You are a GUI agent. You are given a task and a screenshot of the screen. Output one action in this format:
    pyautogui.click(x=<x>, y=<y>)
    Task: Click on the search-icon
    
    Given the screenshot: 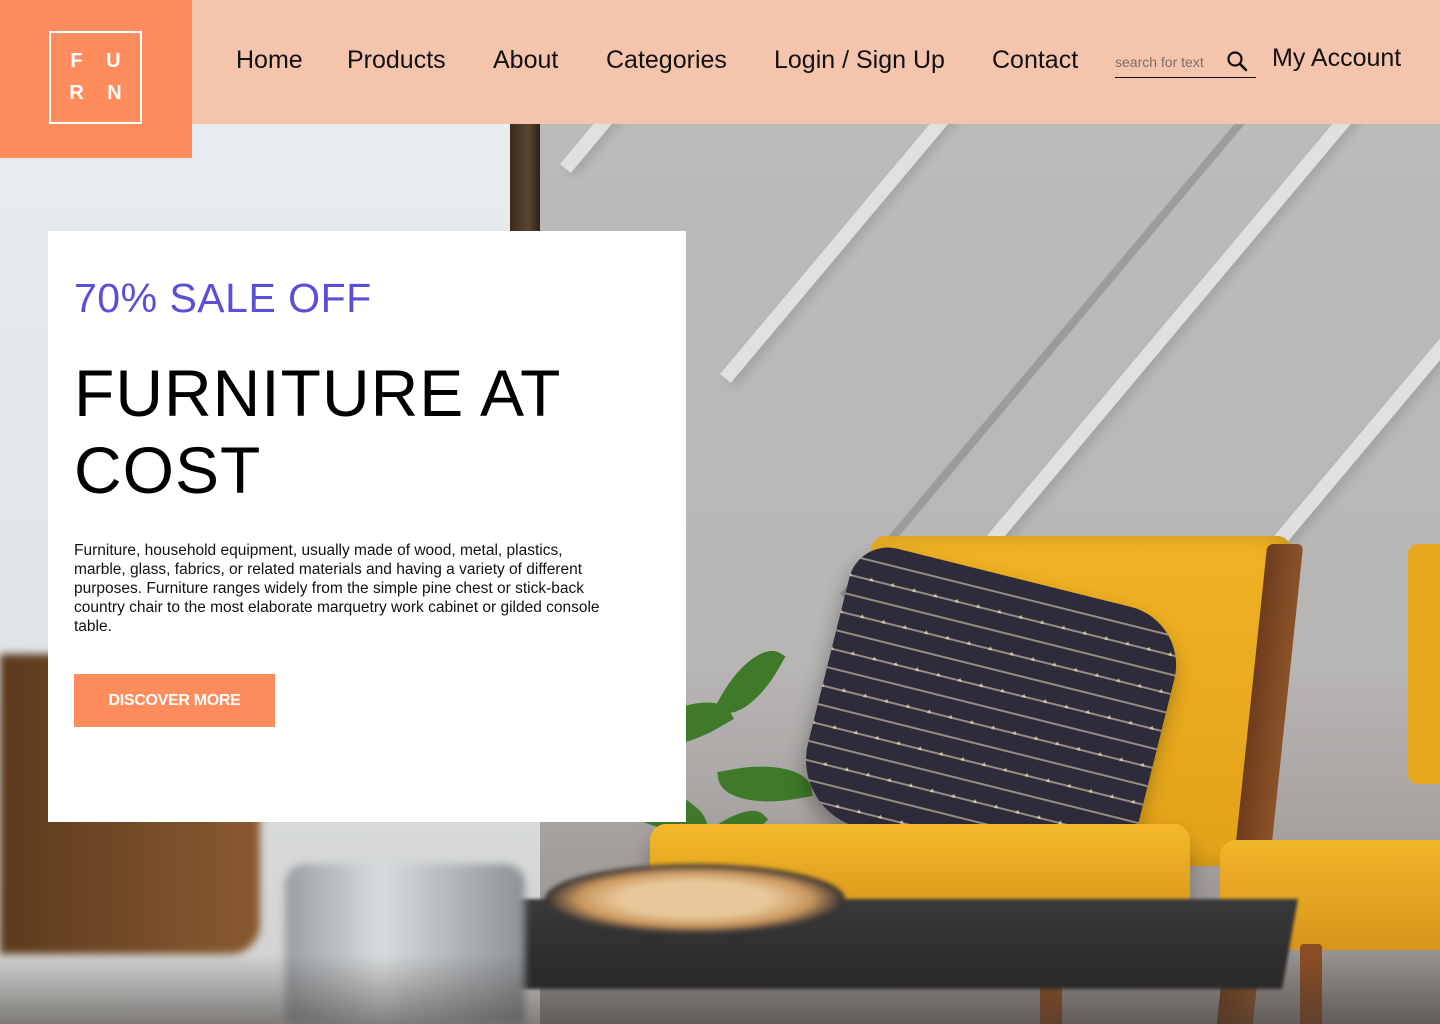 What is the action you would take?
    pyautogui.click(x=1237, y=61)
    